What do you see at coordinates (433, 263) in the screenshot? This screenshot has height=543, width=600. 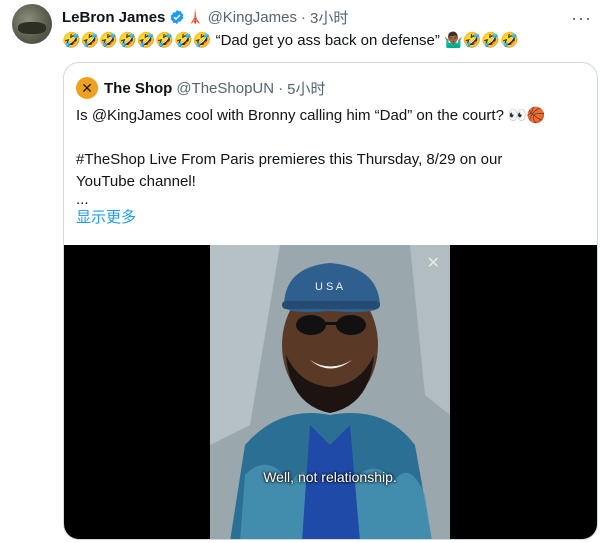 I see `the-shop-watermark-icon: ✕` at bounding box center [433, 263].